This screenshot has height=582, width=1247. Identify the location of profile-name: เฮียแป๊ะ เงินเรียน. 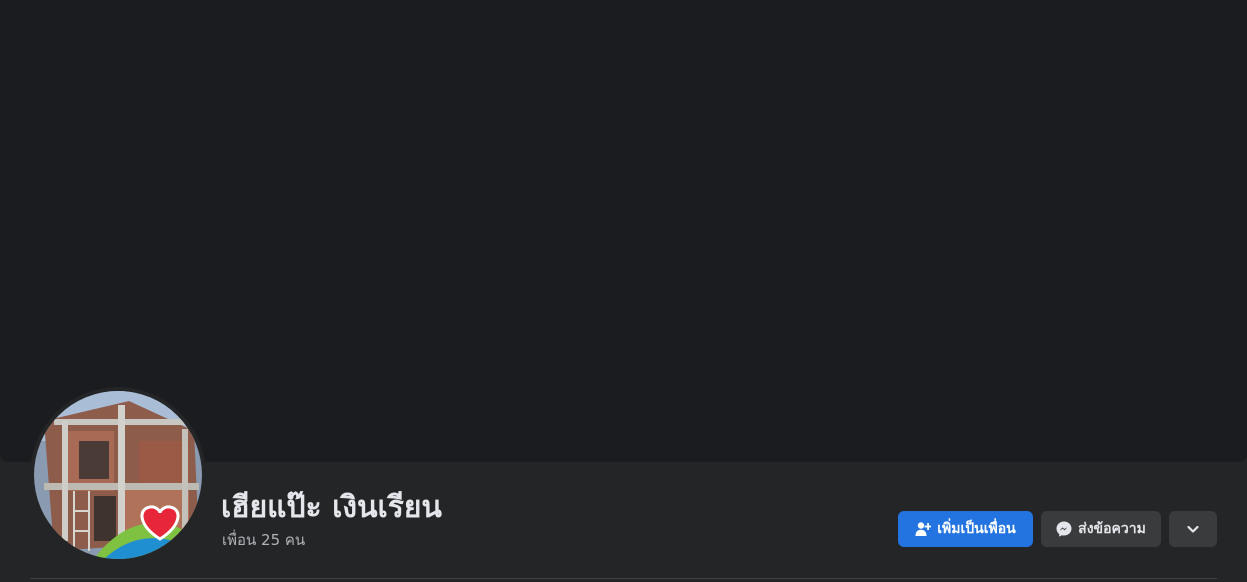
(331, 507).